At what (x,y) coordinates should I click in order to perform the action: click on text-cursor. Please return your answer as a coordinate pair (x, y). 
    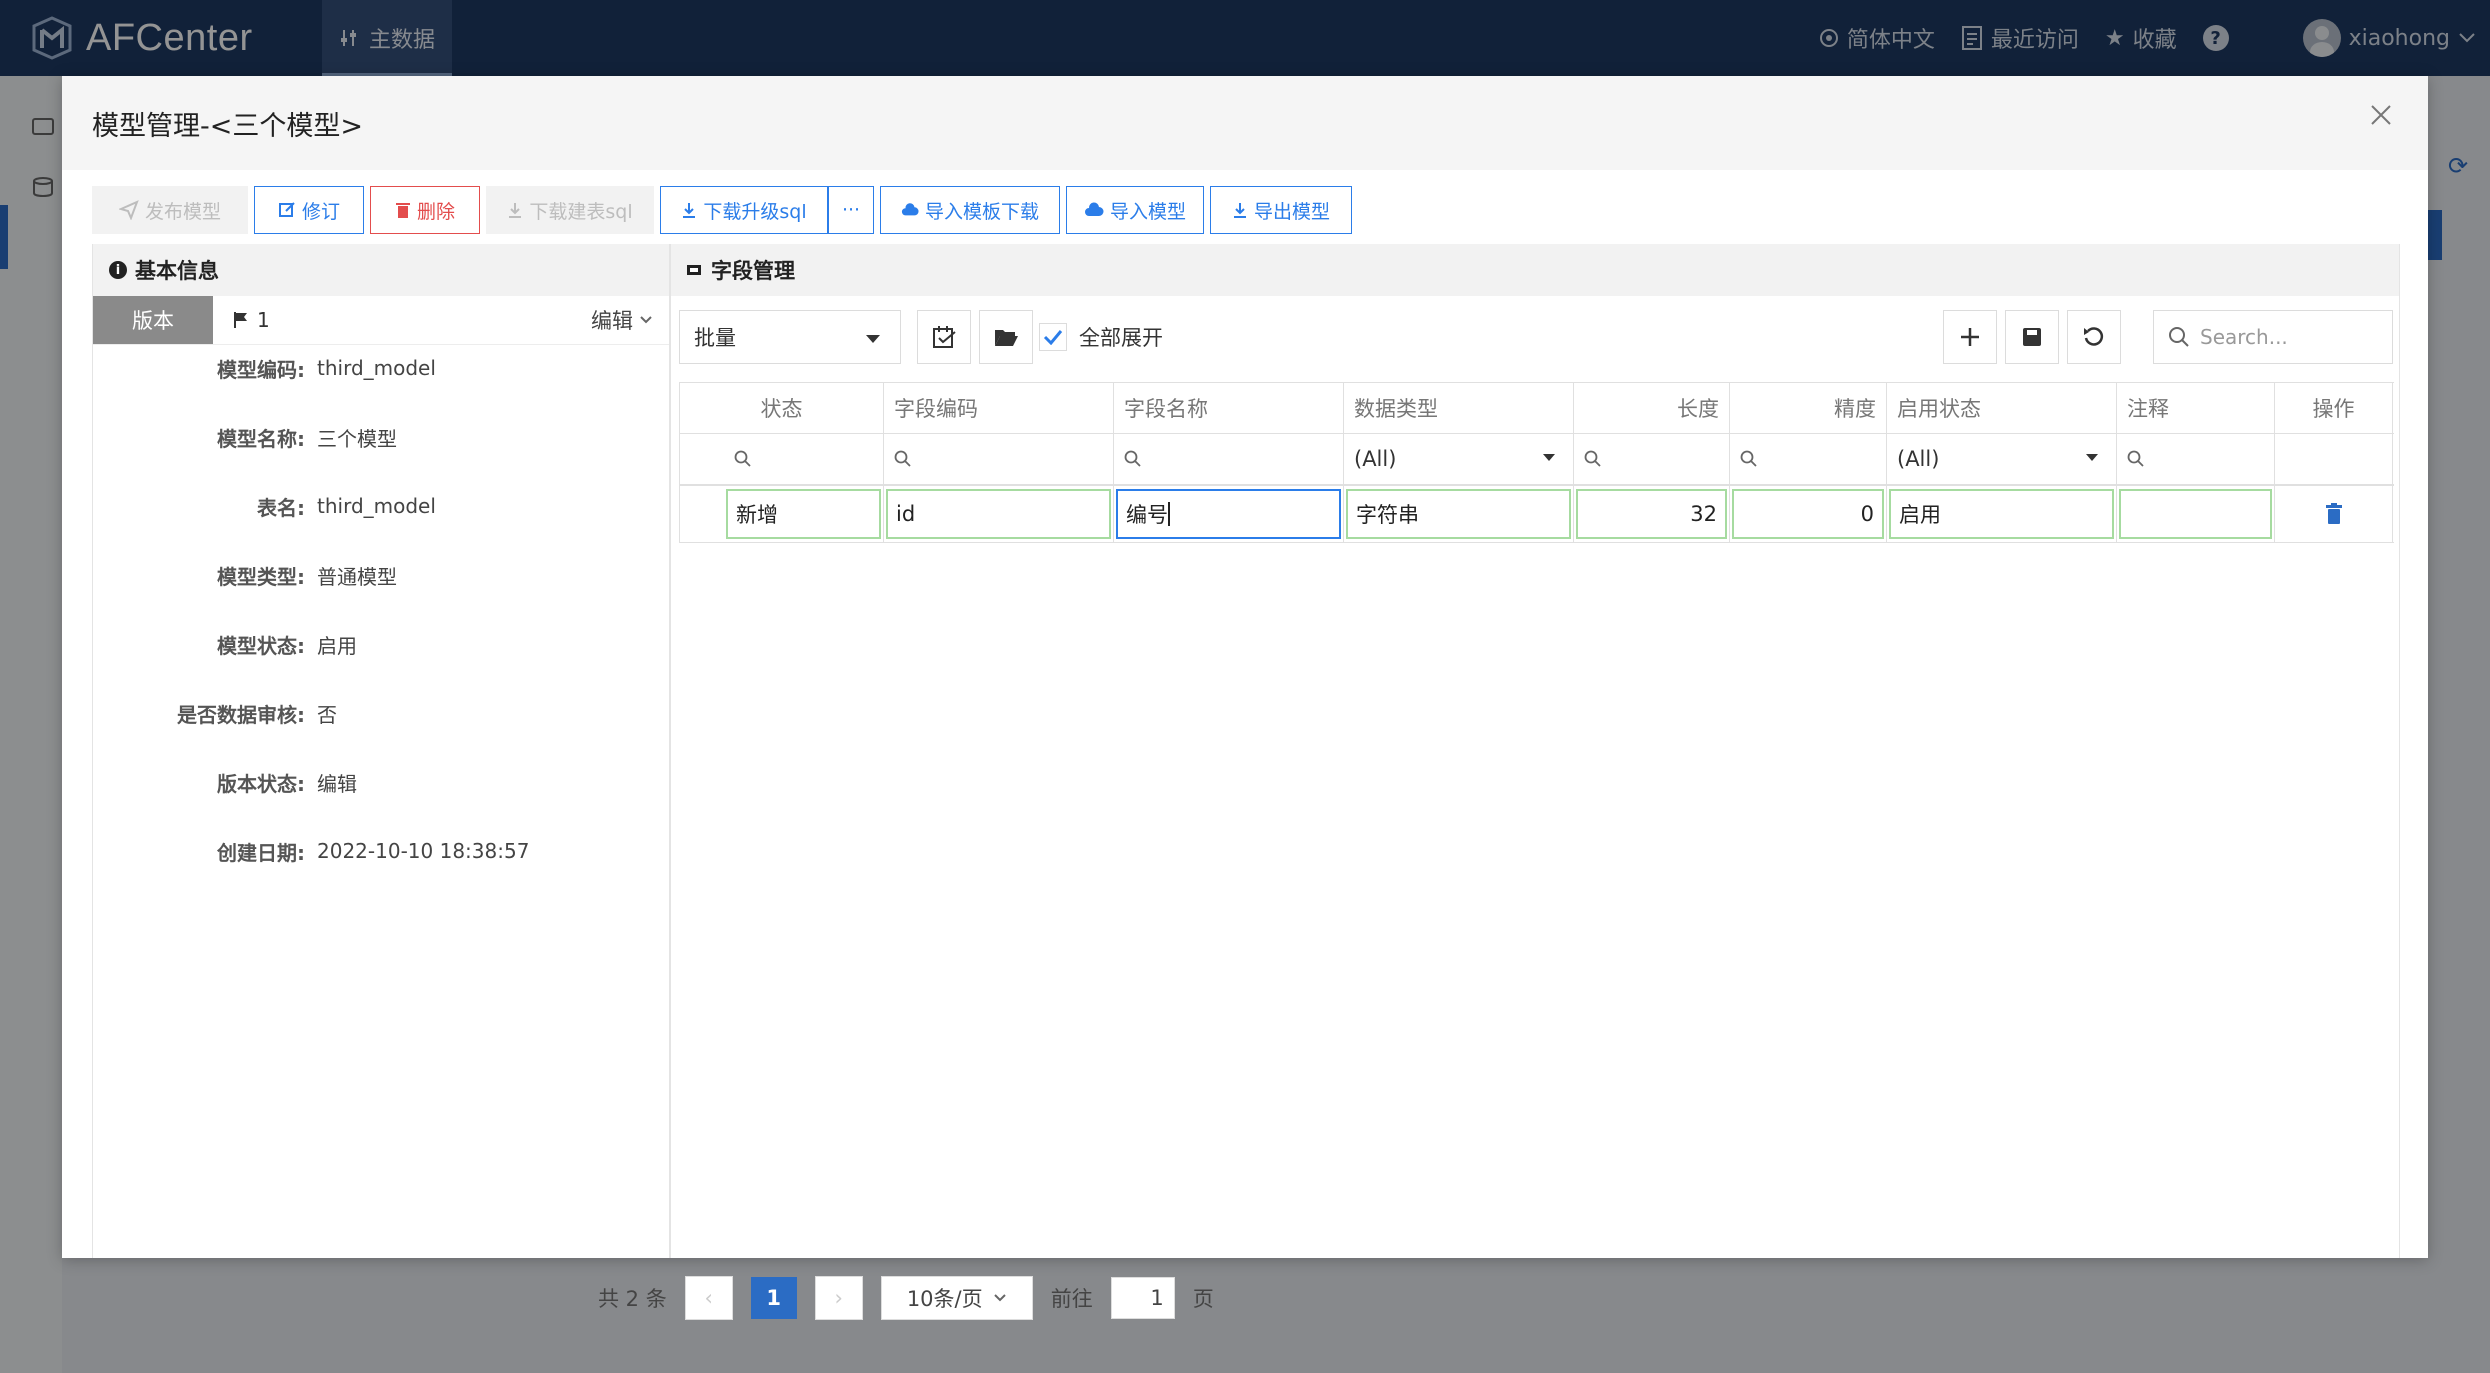
    Looking at the image, I should click on (1169, 514).